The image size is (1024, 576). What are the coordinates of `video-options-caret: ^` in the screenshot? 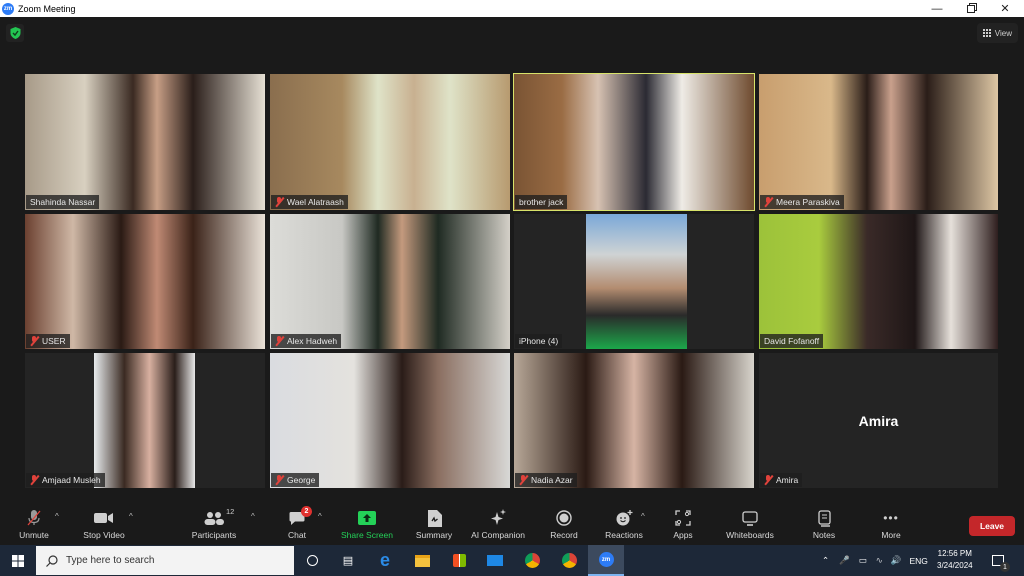 It's located at (131, 516).